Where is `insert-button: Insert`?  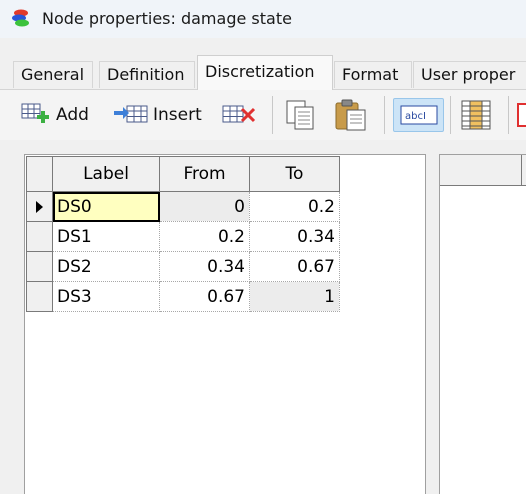
insert-button: Insert is located at coordinates (157, 115).